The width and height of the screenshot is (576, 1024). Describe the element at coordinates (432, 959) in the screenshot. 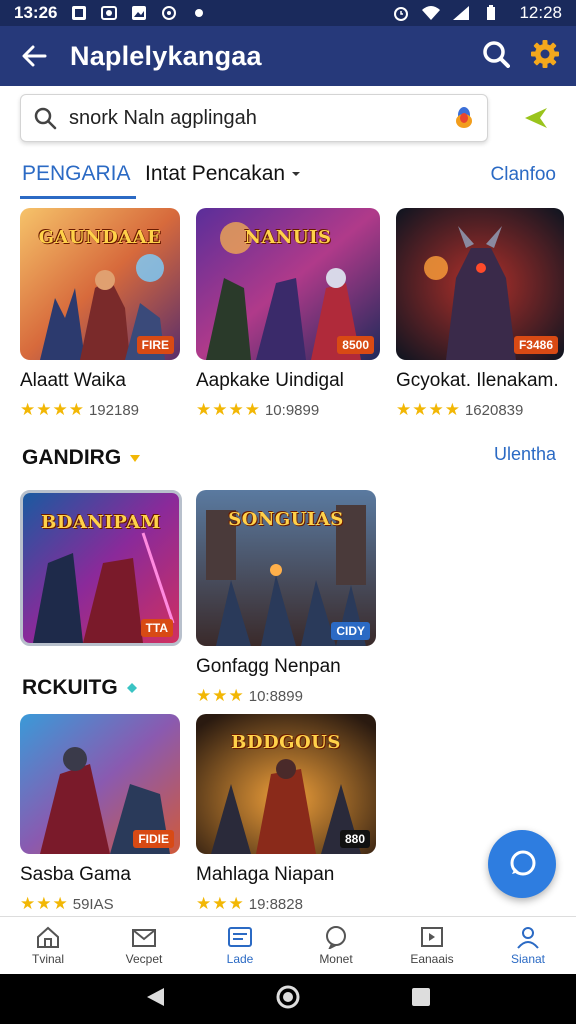

I see `nav-label: Eanaais` at that location.